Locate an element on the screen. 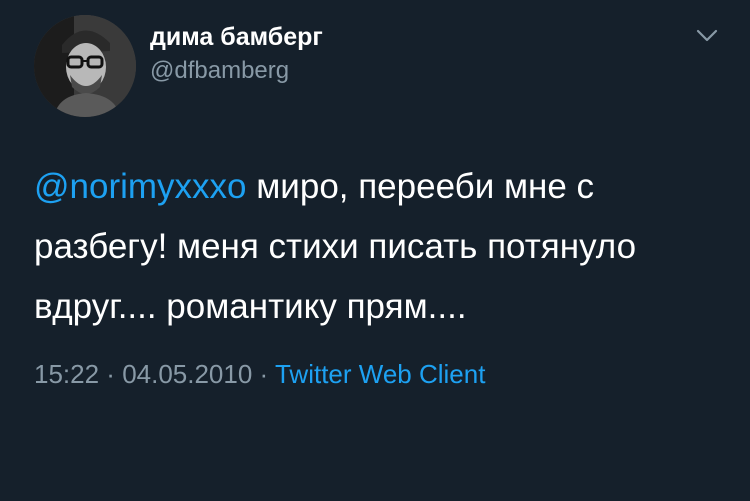  user-handle: @dfbamberg is located at coordinates (236, 71).